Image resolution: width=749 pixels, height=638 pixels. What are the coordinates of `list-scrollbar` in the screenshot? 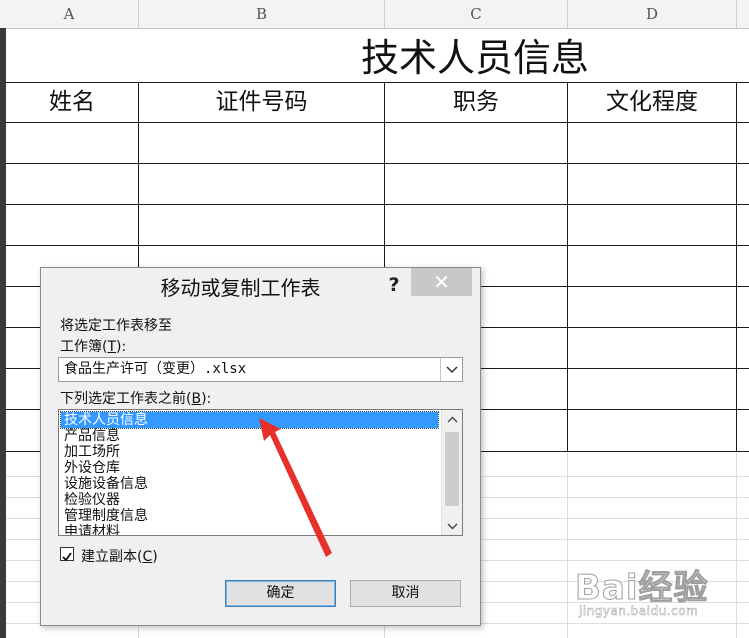 It's located at (451, 472).